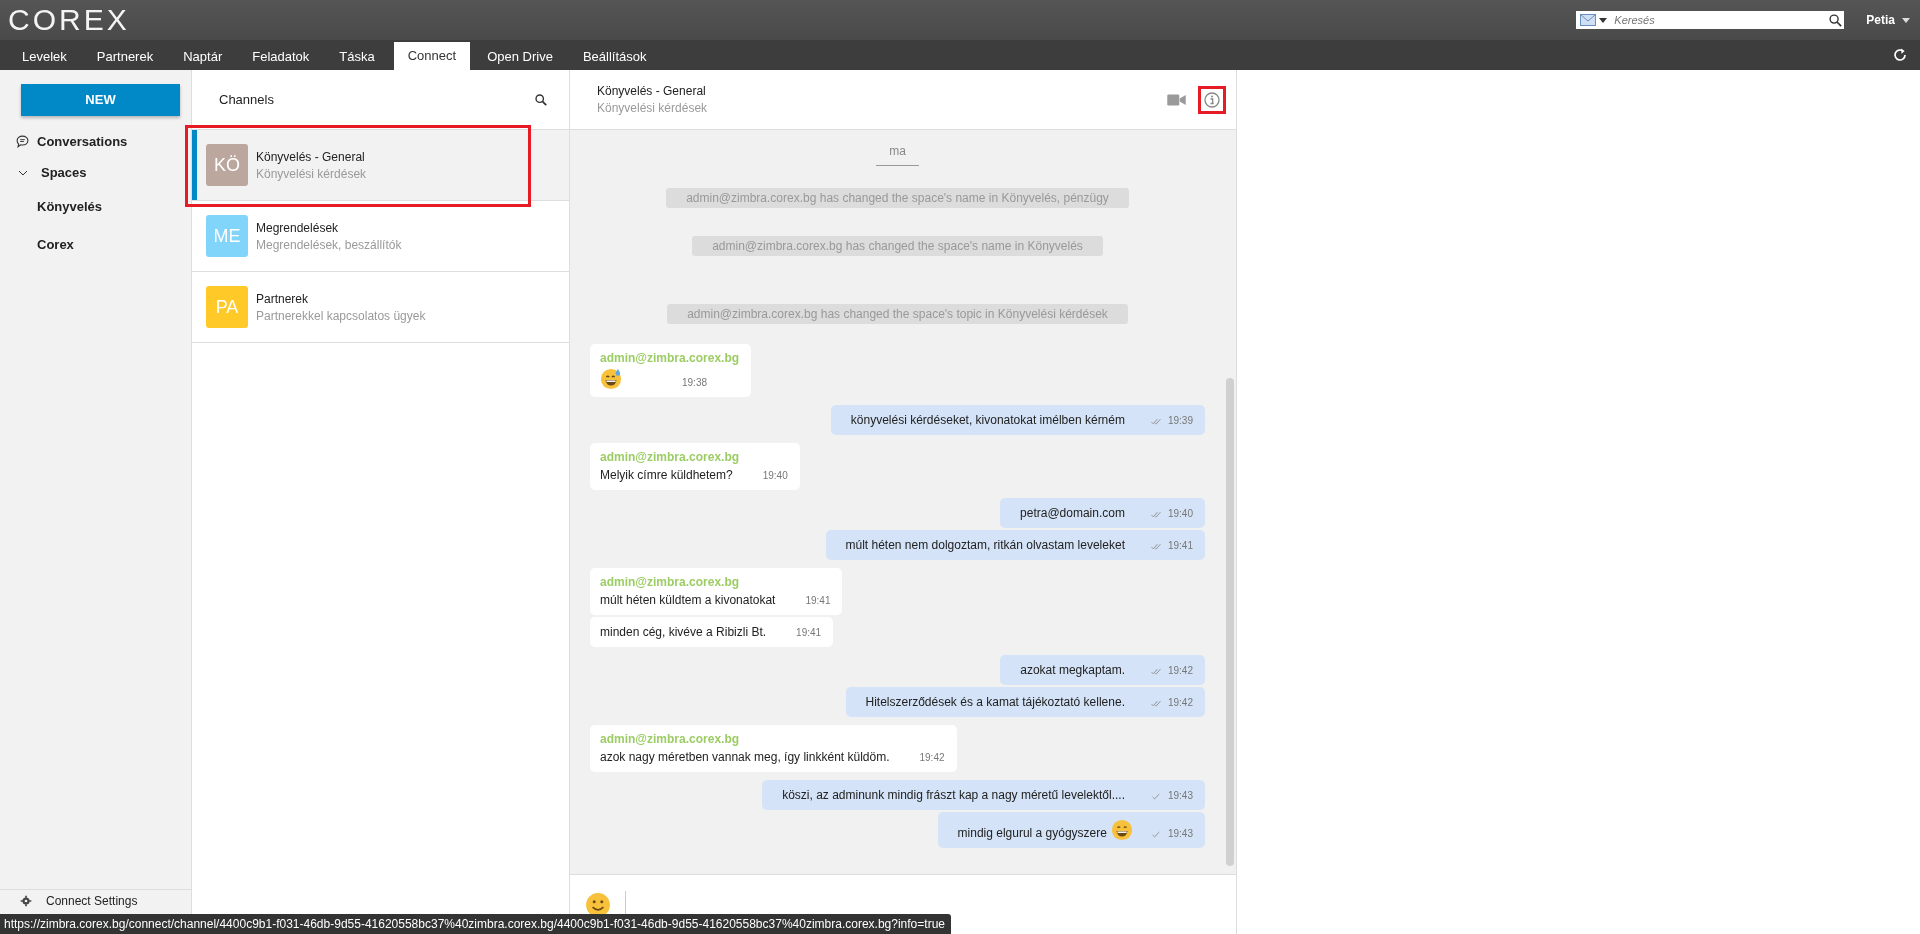 Image resolution: width=1920 pixels, height=934 pixels. What do you see at coordinates (1176, 99) in the screenshot?
I see `video-camera-icon` at bounding box center [1176, 99].